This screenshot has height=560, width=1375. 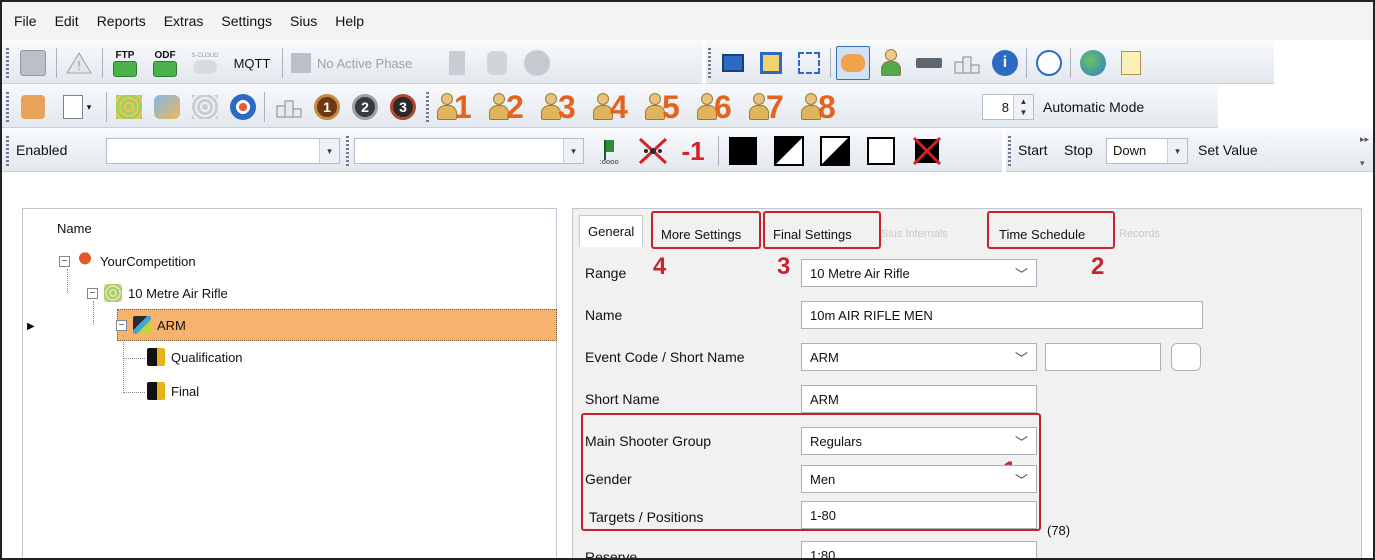 I want to click on svg-text: :oooo, so click(x=609, y=162).